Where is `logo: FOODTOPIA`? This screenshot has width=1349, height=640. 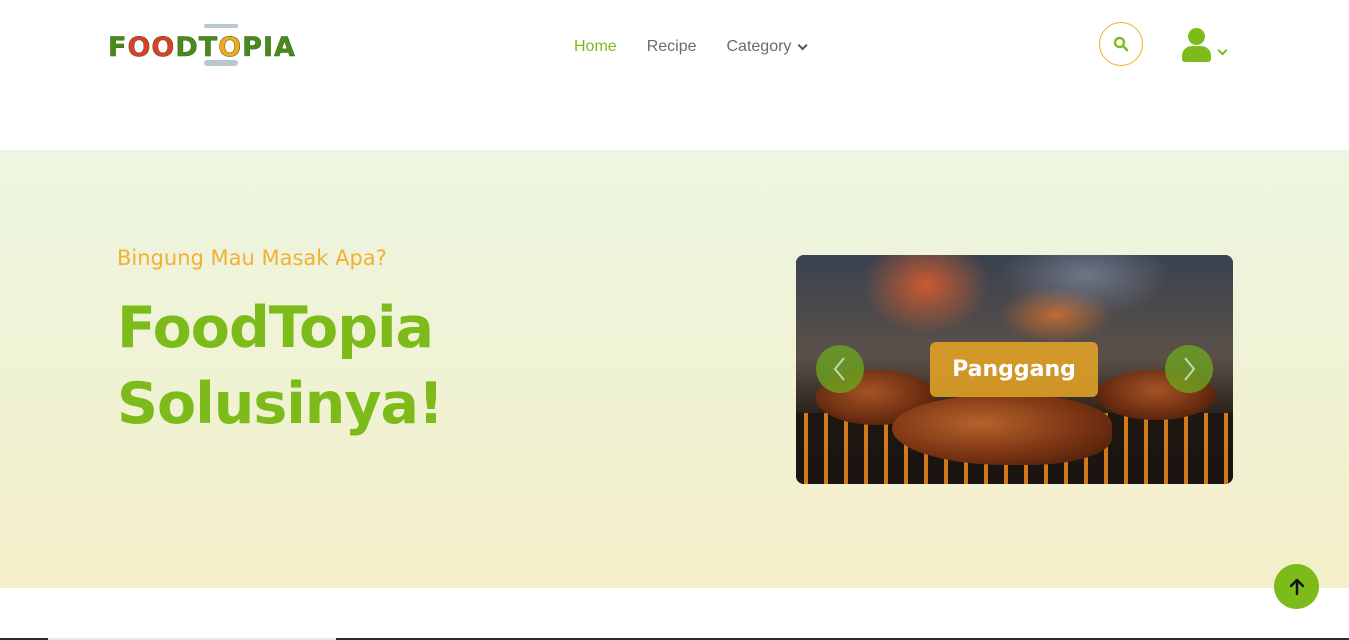 logo: FOODTOPIA is located at coordinates (202, 47).